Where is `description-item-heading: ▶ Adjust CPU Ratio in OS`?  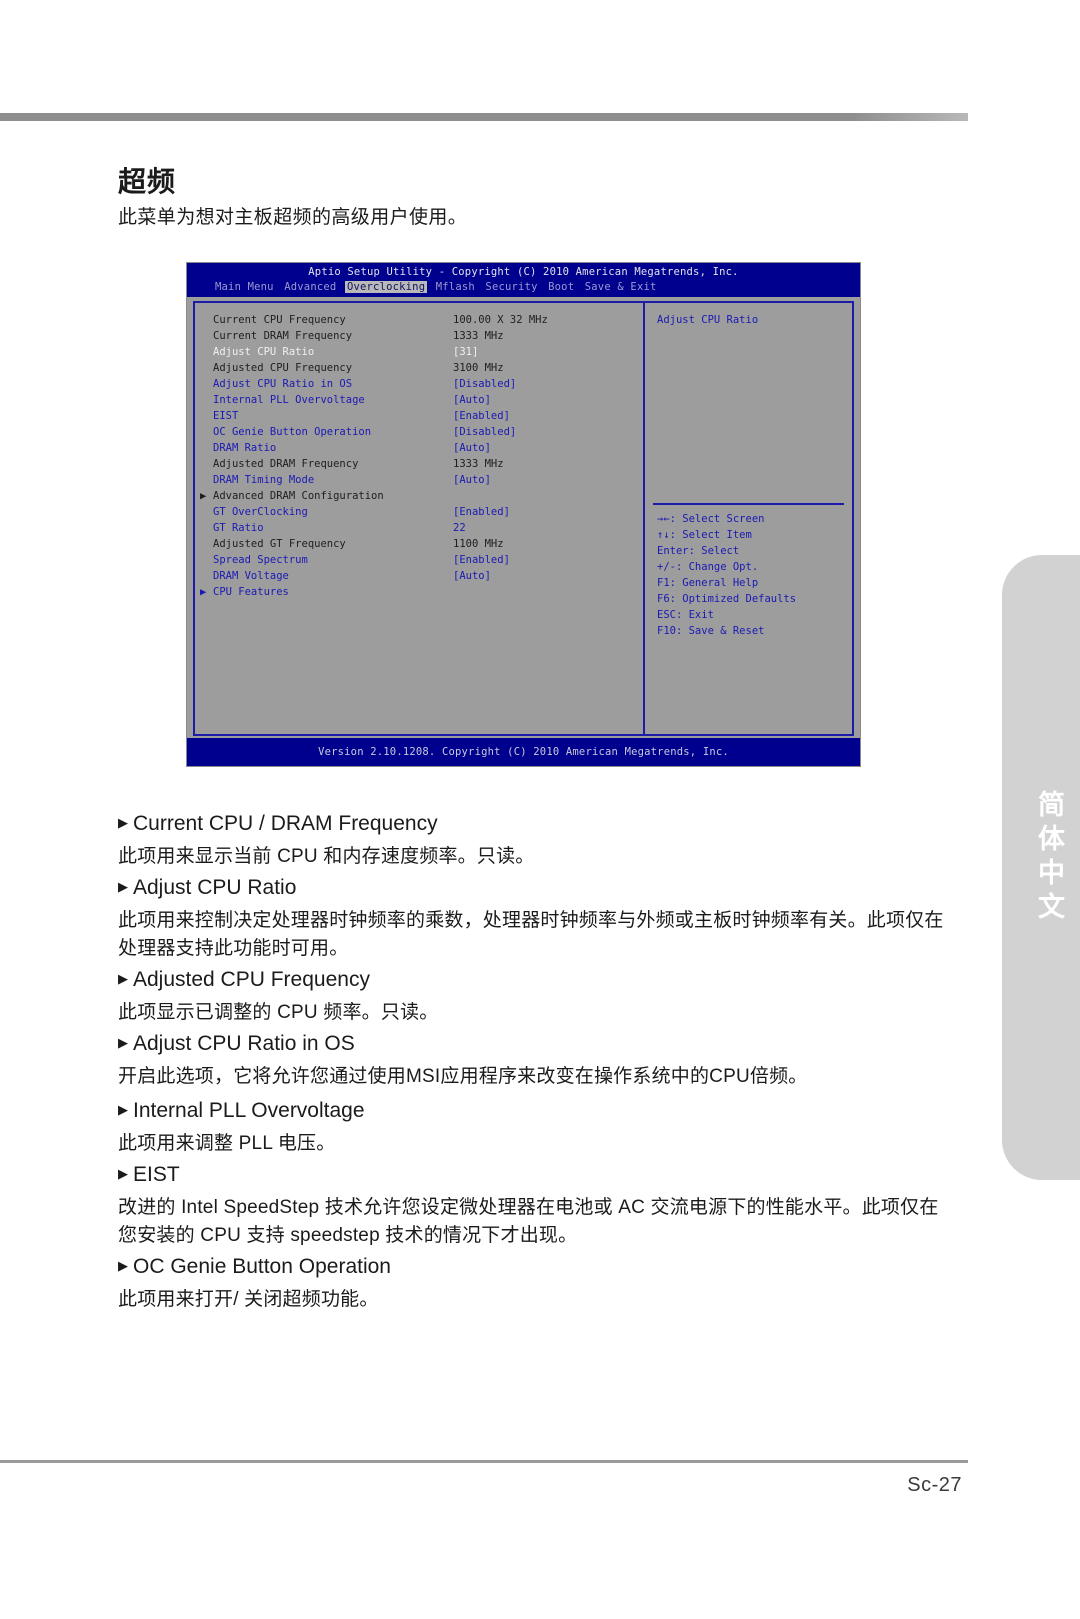 description-item-heading: ▶ Adjust CPU Ratio in OS is located at coordinates (531, 1044).